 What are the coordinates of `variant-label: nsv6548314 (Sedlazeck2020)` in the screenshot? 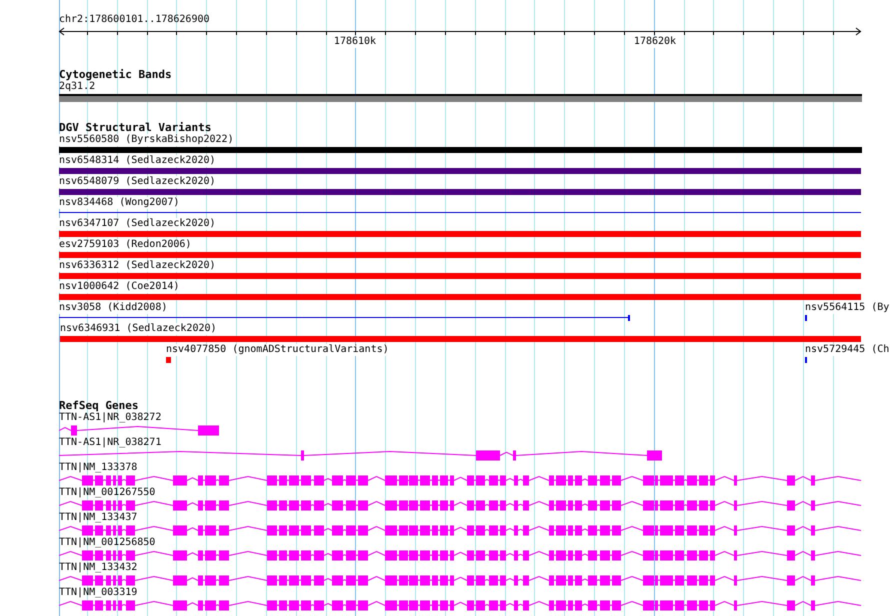 It's located at (137, 161).